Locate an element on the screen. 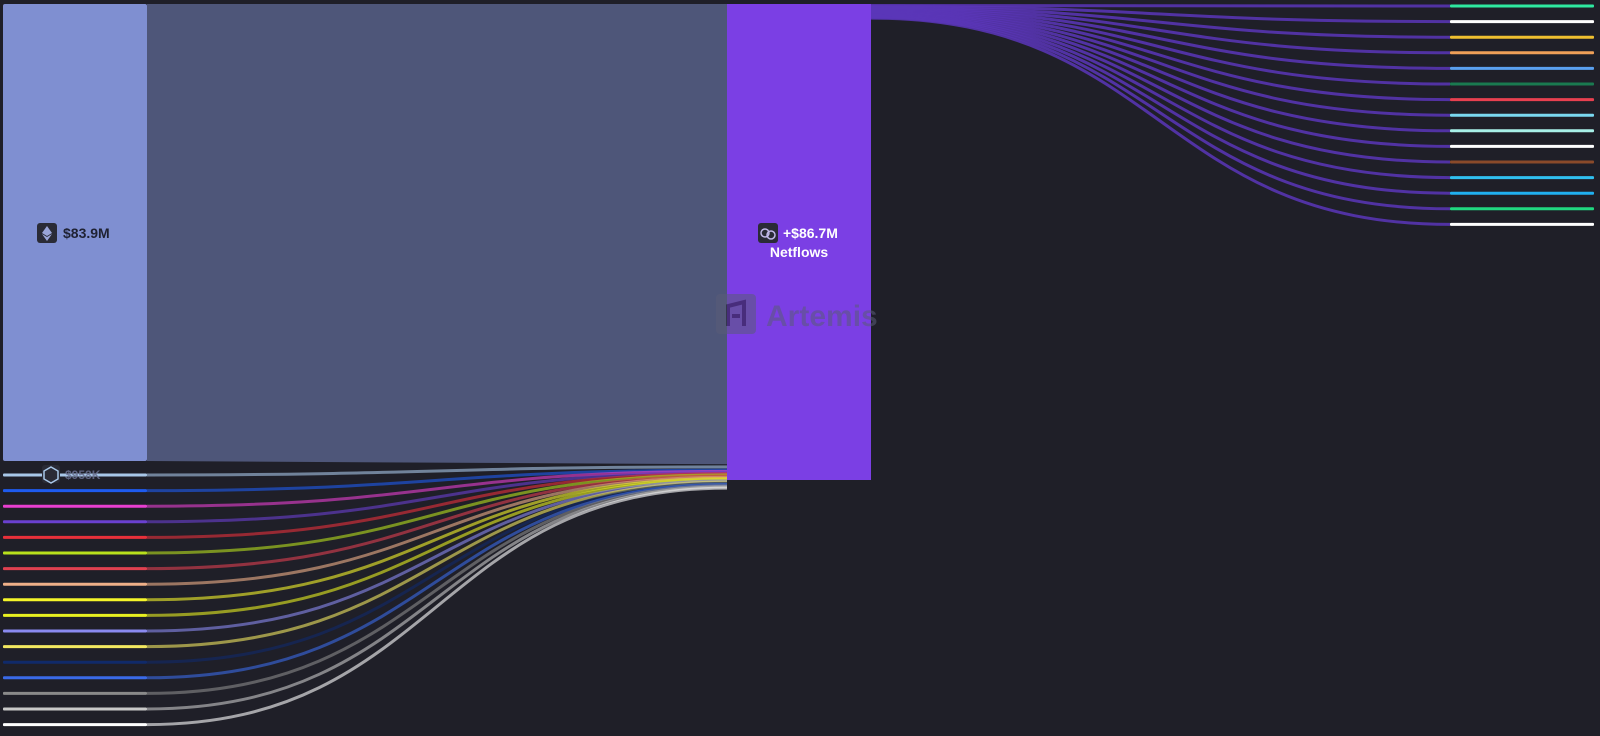  target-node-t2 is located at coordinates (1522, 22).